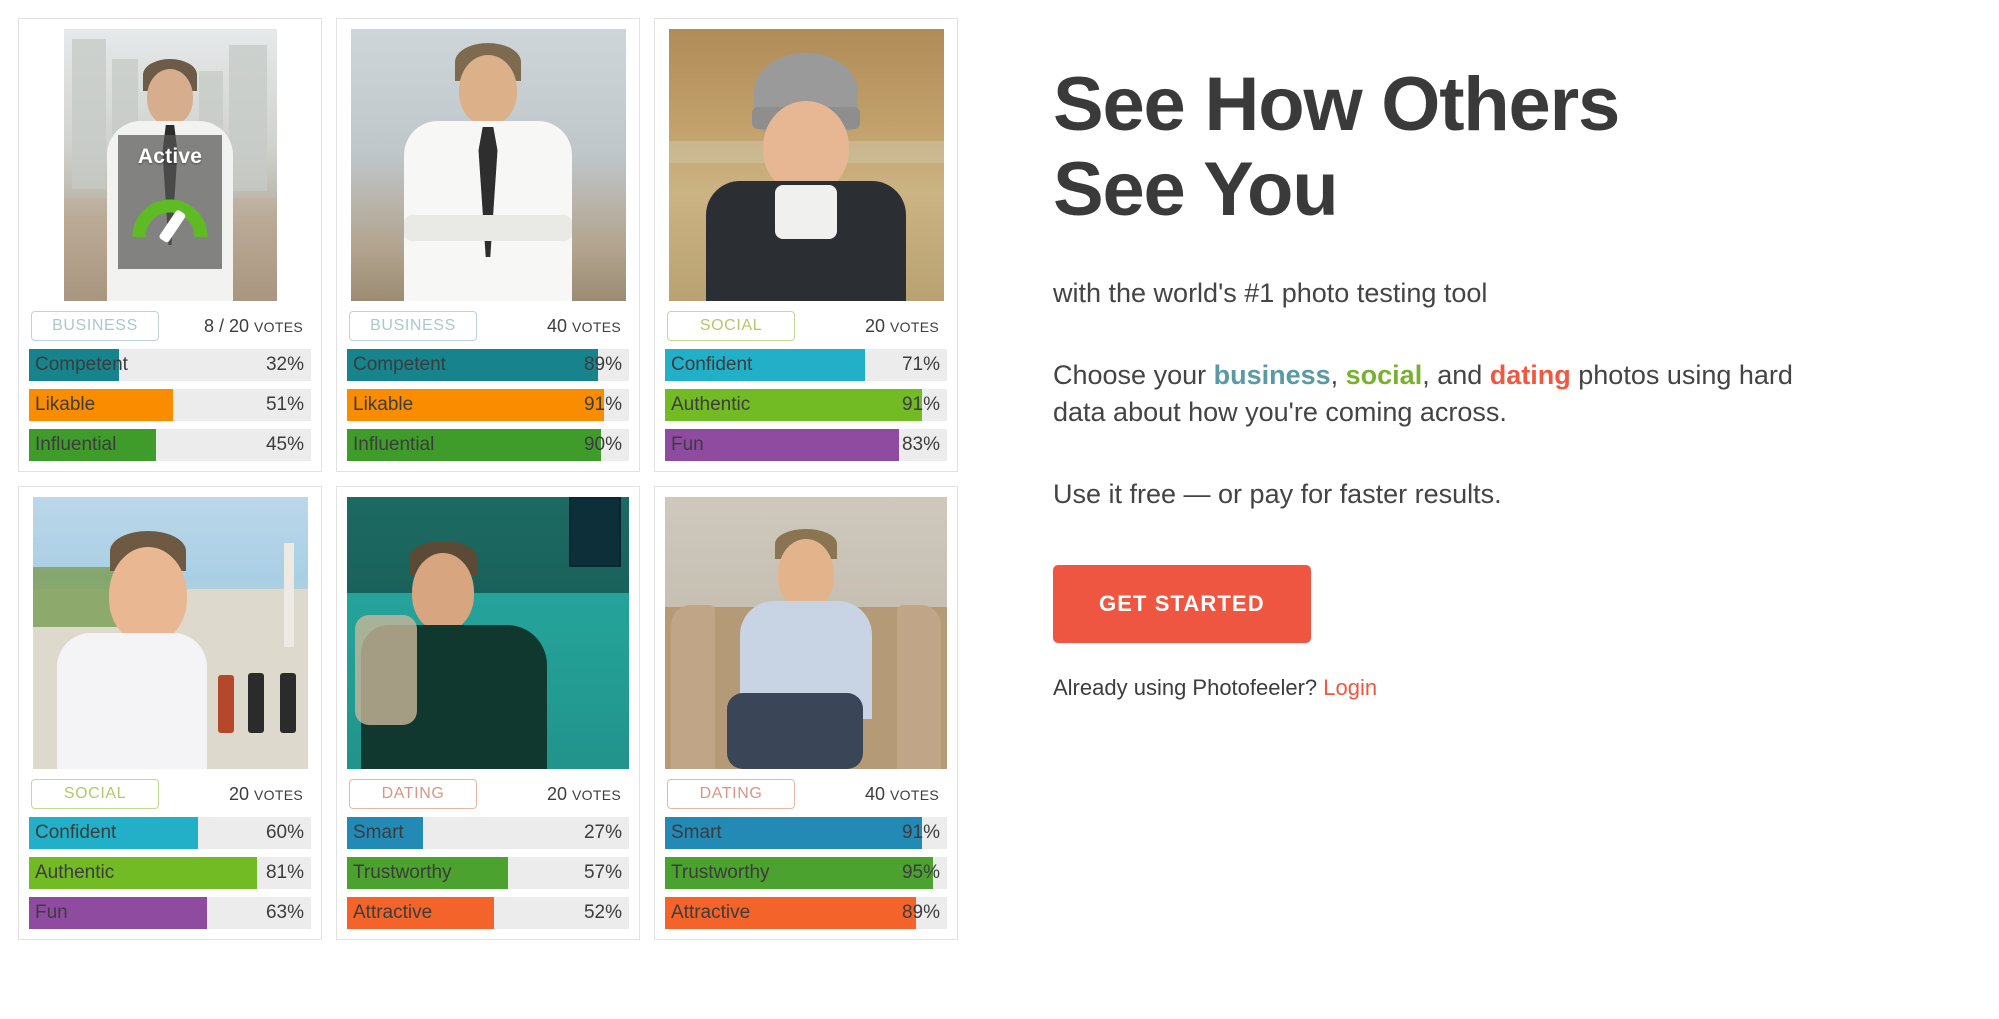  I want to click on trait-bar: Attractive 52%, so click(488, 913).